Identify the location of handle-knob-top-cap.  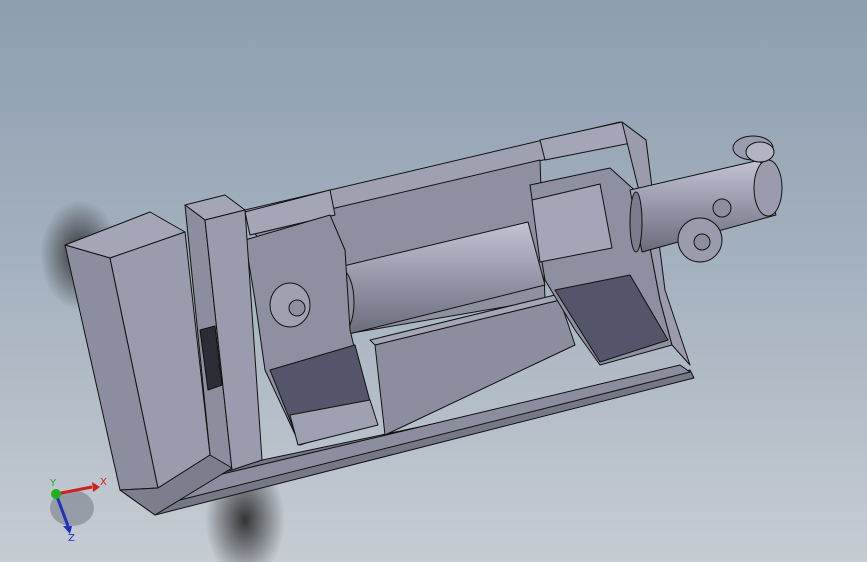
(760, 152).